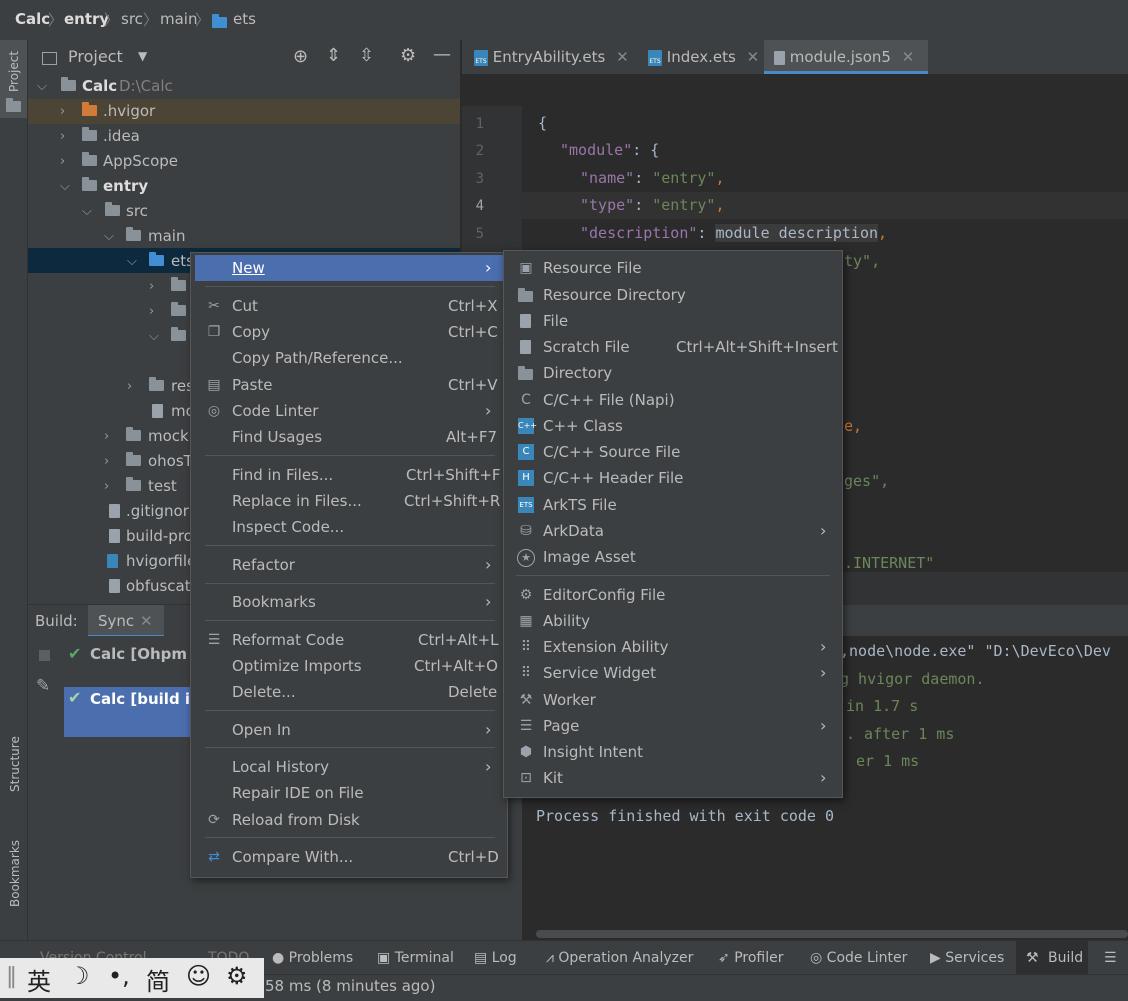  What do you see at coordinates (349, 767) in the screenshot?
I see `menu-item-local-history: Local History ›` at bounding box center [349, 767].